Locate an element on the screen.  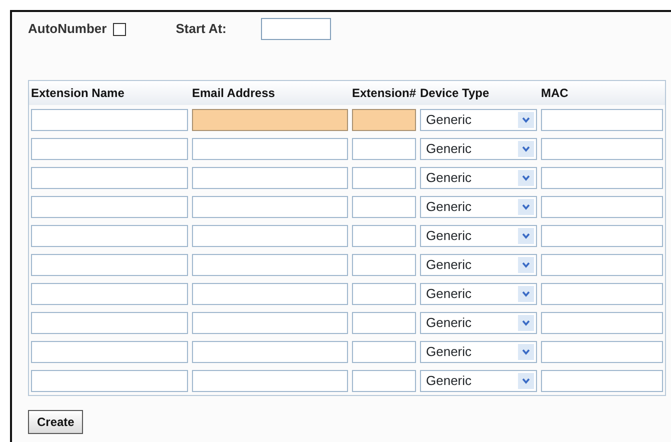
column-header: Extension# is located at coordinates (384, 93).